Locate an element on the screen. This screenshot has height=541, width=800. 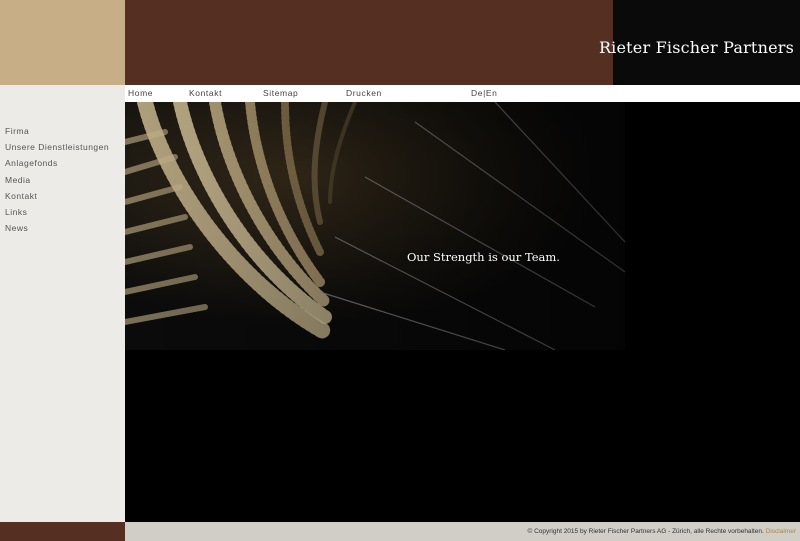
nav-home-link: Home is located at coordinates (140, 93).